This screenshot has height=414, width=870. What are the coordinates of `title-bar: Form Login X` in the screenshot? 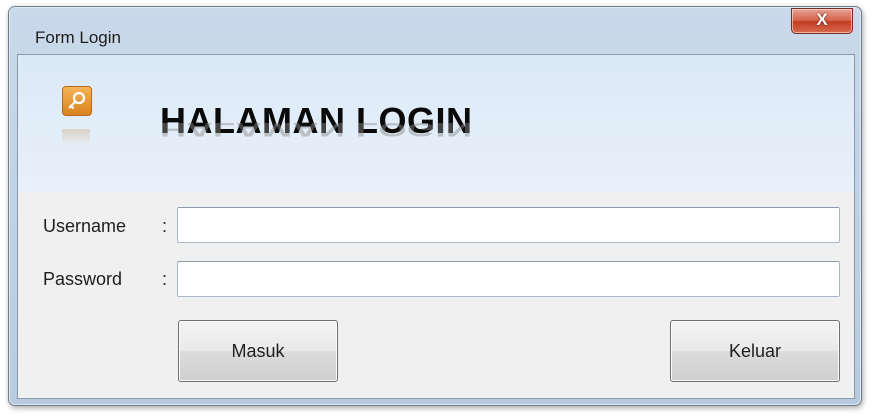 It's located at (435, 27).